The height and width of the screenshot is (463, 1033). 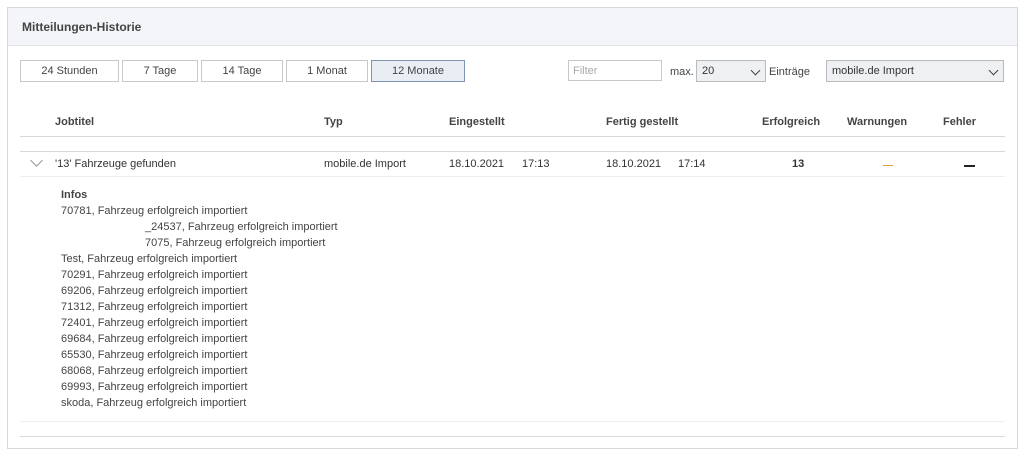 I want to click on range-1-monat-button: 1 Monat, so click(x=327, y=71).